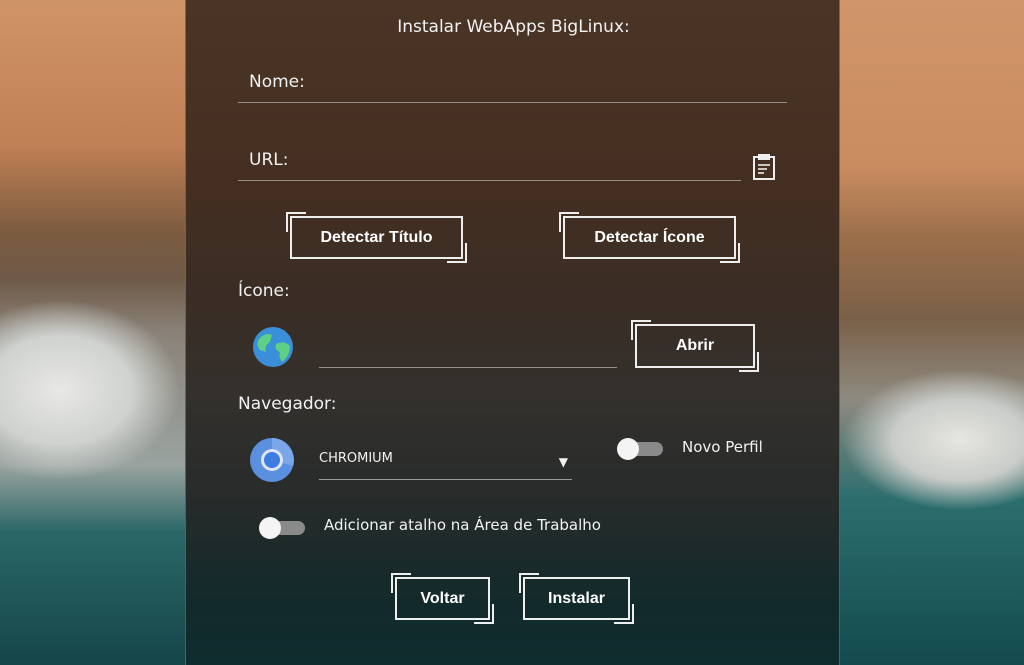 The height and width of the screenshot is (665, 1024). What do you see at coordinates (273, 347) in the screenshot?
I see `globe-icon` at bounding box center [273, 347].